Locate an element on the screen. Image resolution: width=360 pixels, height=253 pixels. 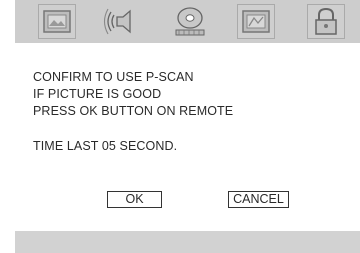
disc-film-icon is located at coordinates (190, 21).